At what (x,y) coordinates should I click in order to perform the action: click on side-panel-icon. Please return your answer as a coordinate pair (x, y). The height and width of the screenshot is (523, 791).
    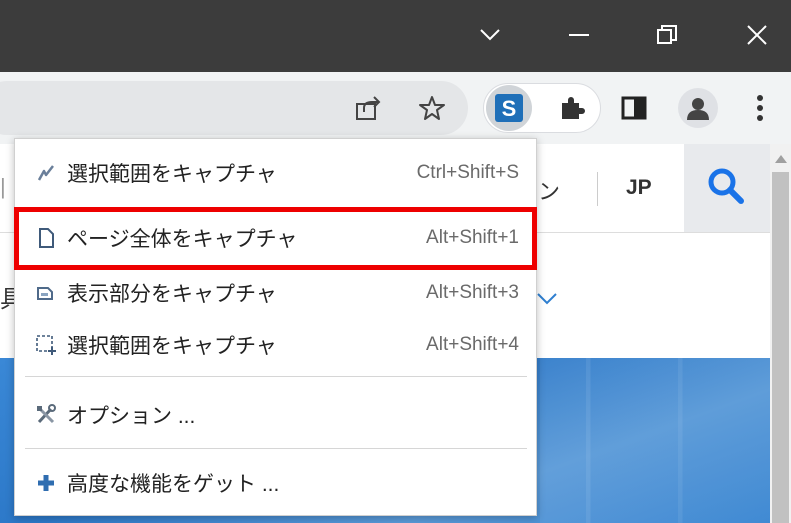
    Looking at the image, I should click on (634, 108).